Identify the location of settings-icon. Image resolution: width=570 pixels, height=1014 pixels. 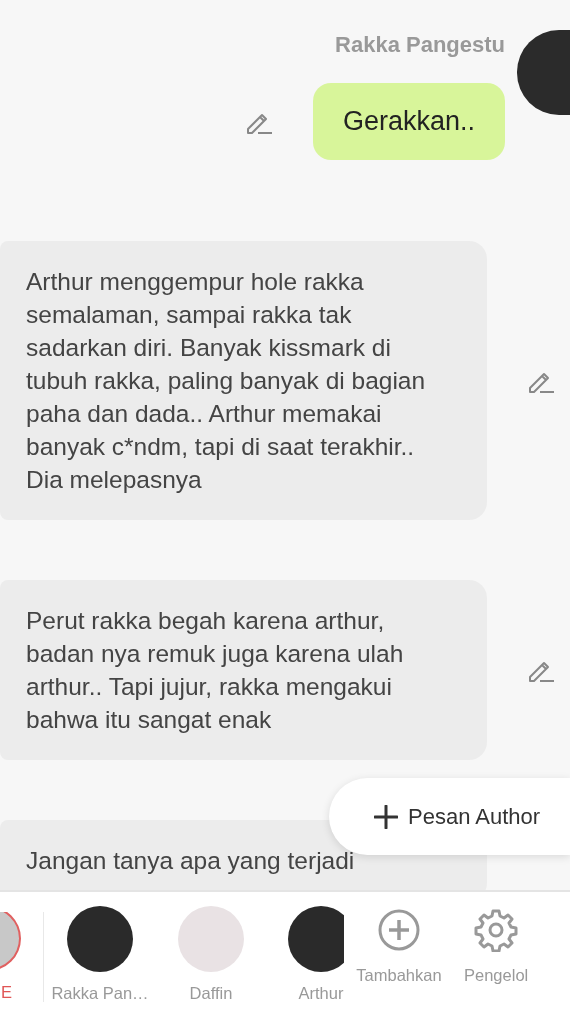
(496, 930).